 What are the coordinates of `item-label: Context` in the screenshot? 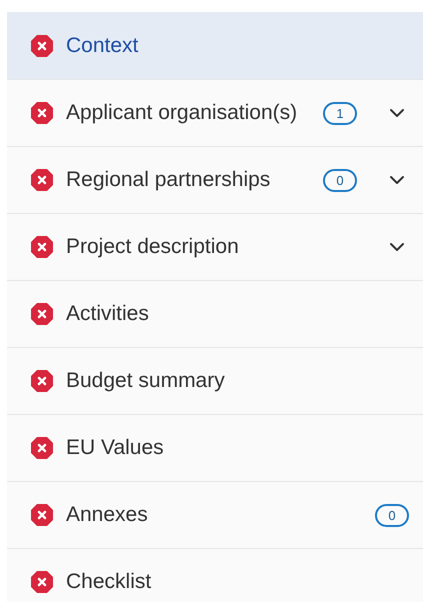 It's located at (102, 45).